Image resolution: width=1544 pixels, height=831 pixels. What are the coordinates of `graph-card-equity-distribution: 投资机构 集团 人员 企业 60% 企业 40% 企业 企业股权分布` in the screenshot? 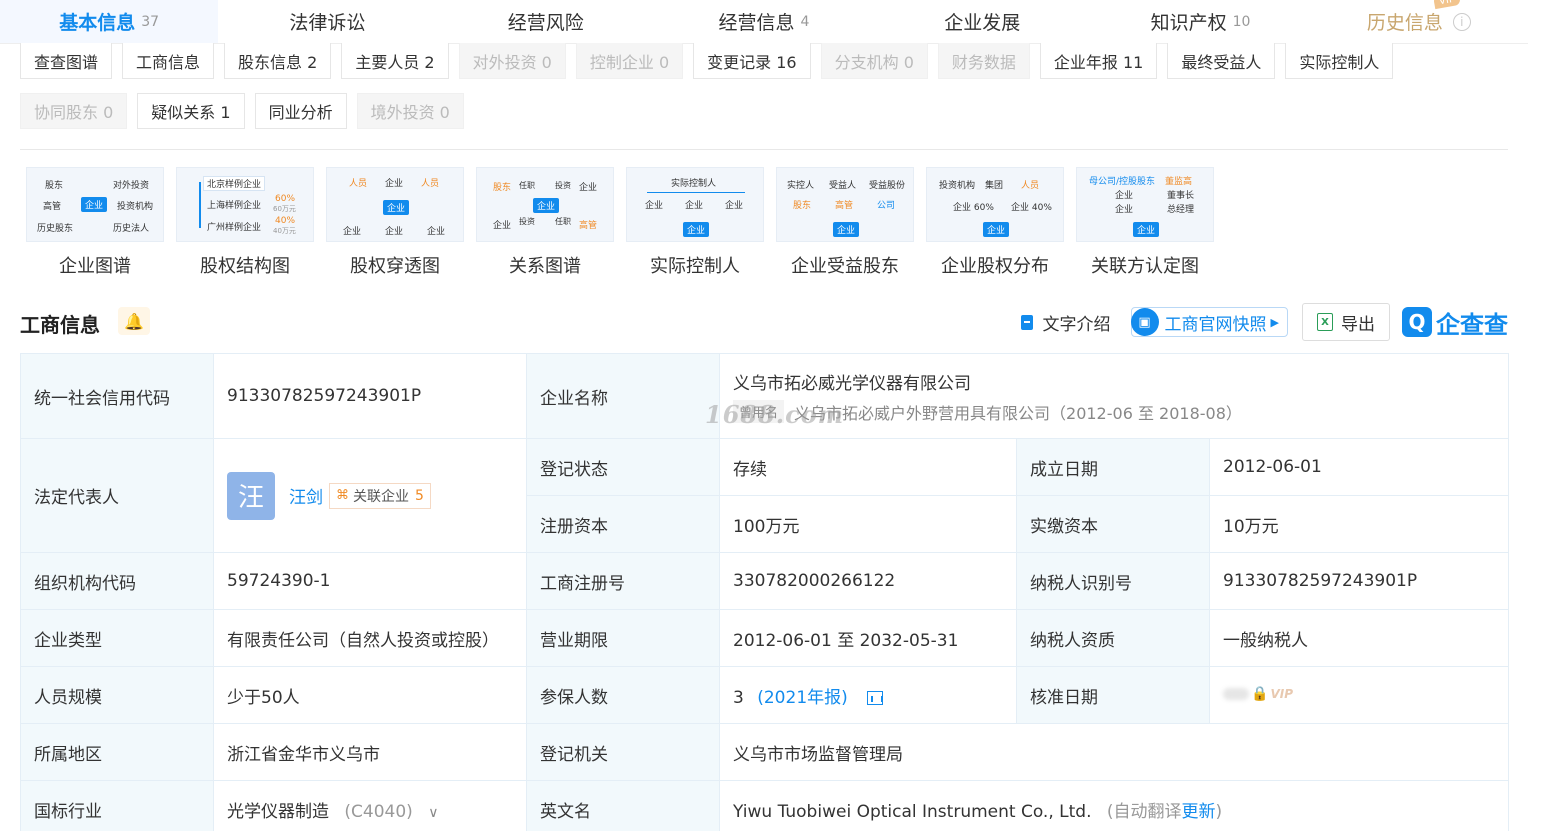 It's located at (995, 222).